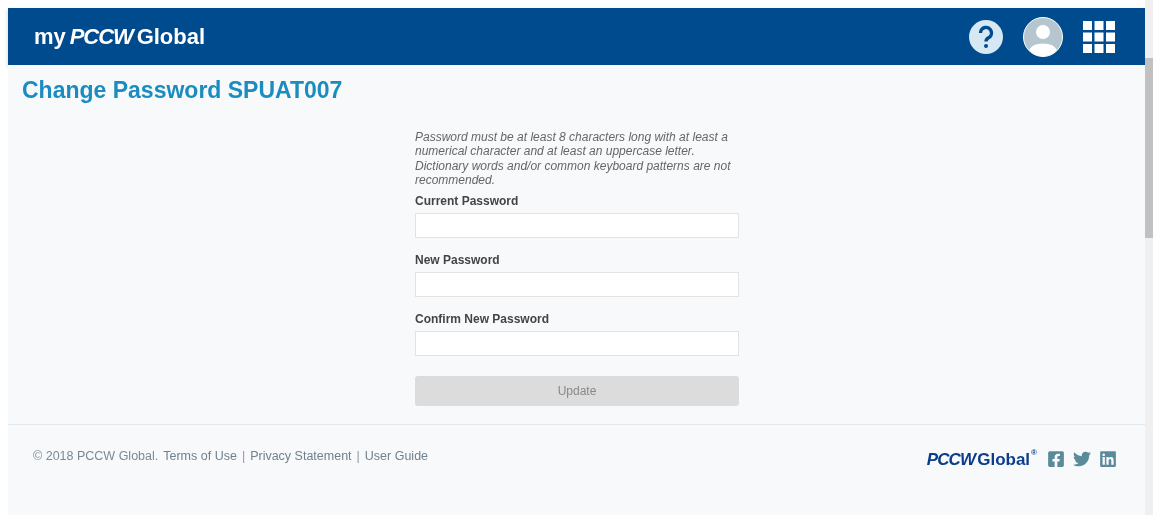  Describe the element at coordinates (301, 456) in the screenshot. I see `footer-link: Privacy Statement` at that location.